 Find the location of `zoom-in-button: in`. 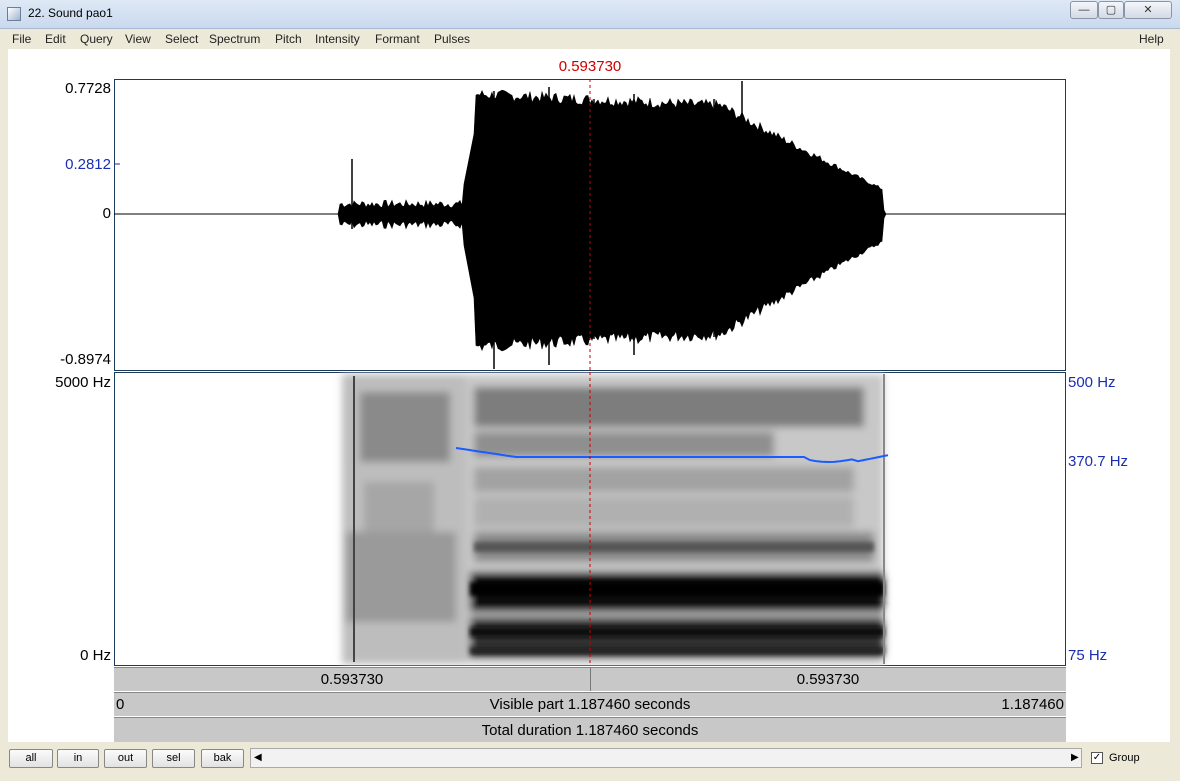

zoom-in-button: in is located at coordinates (78, 758).